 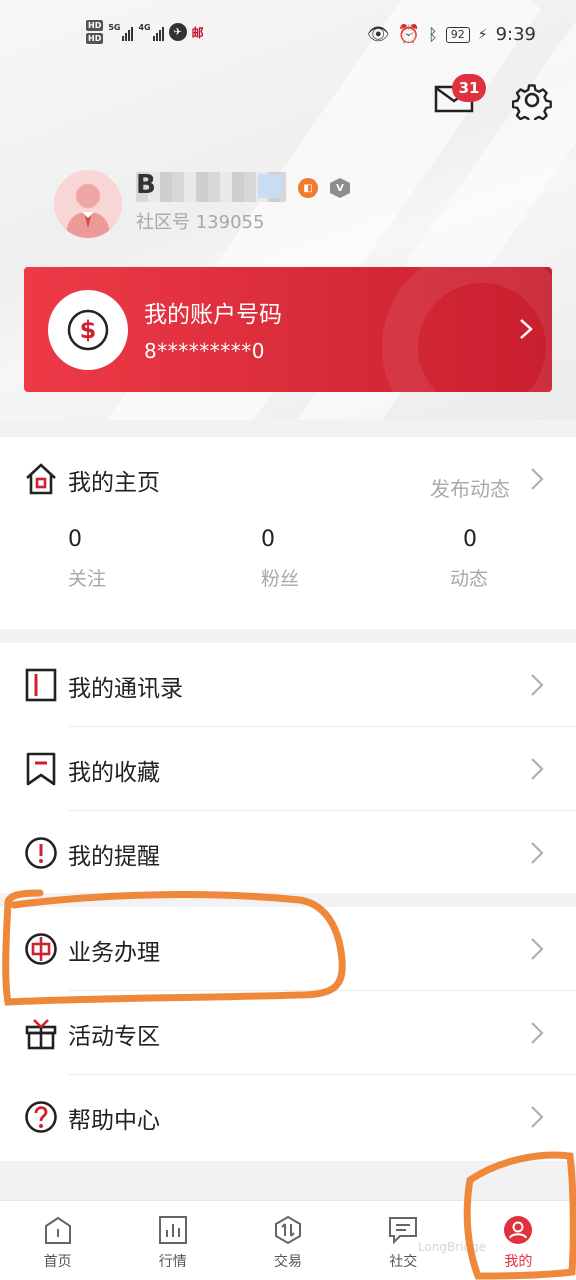 What do you see at coordinates (470, 487) in the screenshot?
I see `publish-post-link: 发布动态` at bounding box center [470, 487].